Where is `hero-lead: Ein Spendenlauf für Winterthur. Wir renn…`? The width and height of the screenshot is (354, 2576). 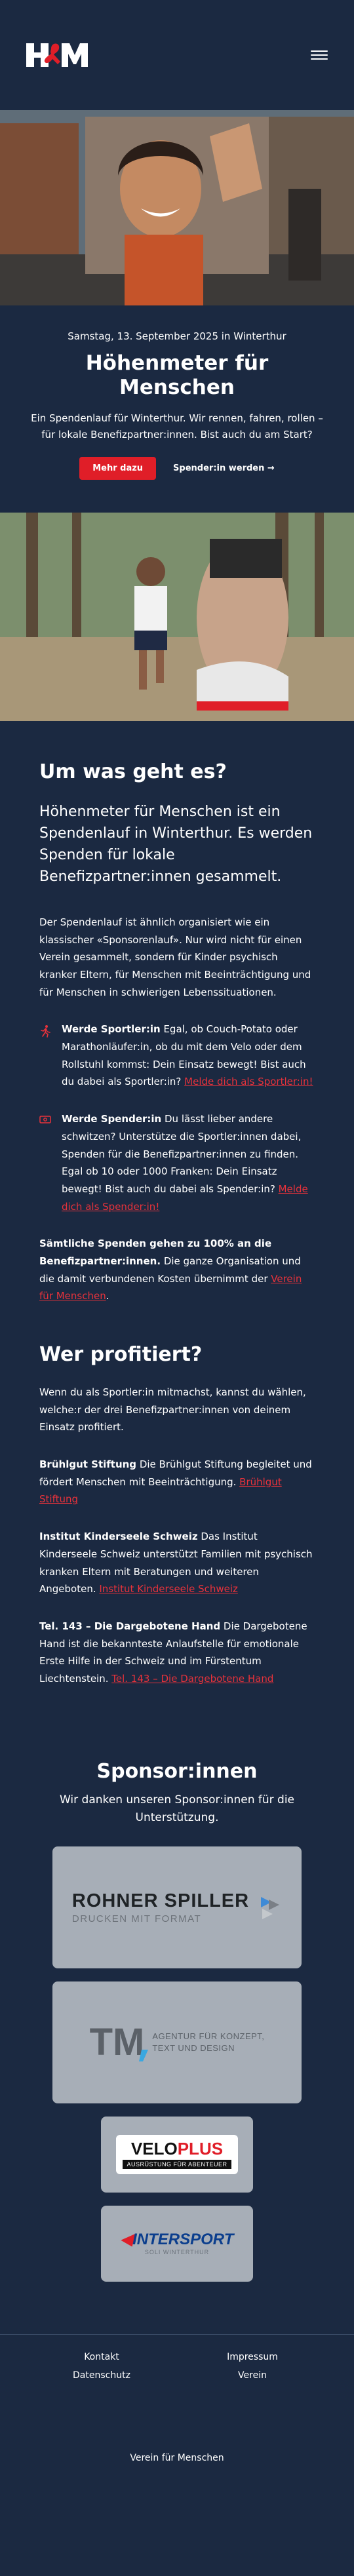
hero-lead: Ein Spendenlauf für Winterthur. Wir renn… is located at coordinates (177, 426).